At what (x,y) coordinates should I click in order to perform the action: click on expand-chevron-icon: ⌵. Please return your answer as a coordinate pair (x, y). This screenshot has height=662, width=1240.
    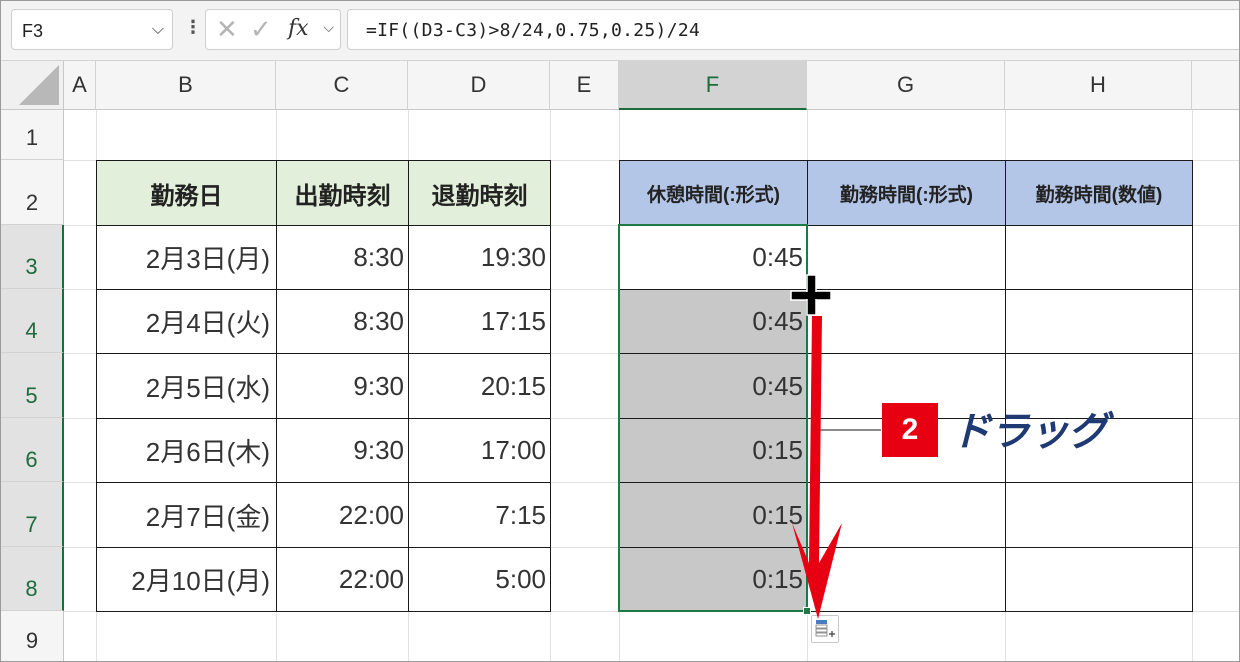
    Looking at the image, I should click on (328, 28).